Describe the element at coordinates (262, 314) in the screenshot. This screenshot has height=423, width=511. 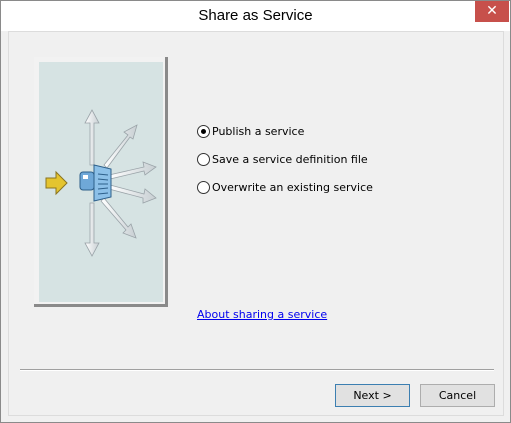
I see `about-sharing-link: About sharing a service` at that location.